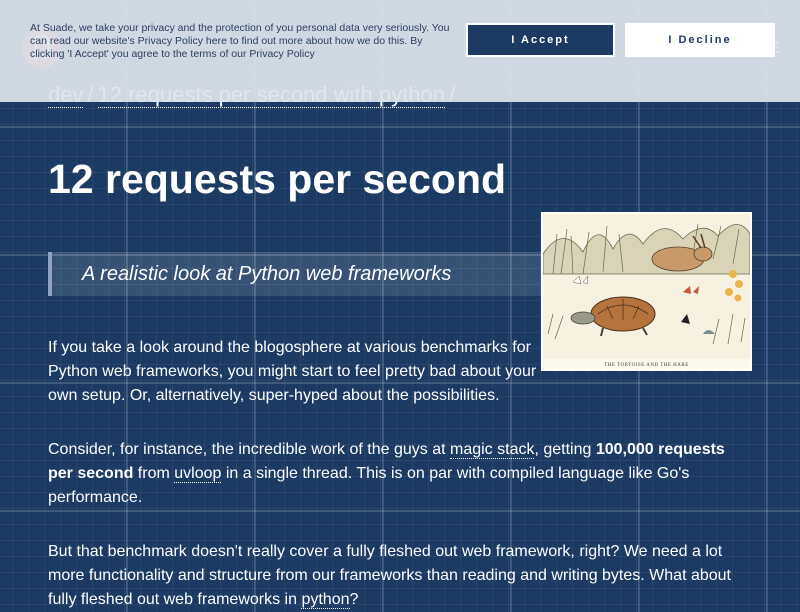 Image resolution: width=800 pixels, height=612 pixels. I want to click on paragraph-text: , getting, so click(565, 449).